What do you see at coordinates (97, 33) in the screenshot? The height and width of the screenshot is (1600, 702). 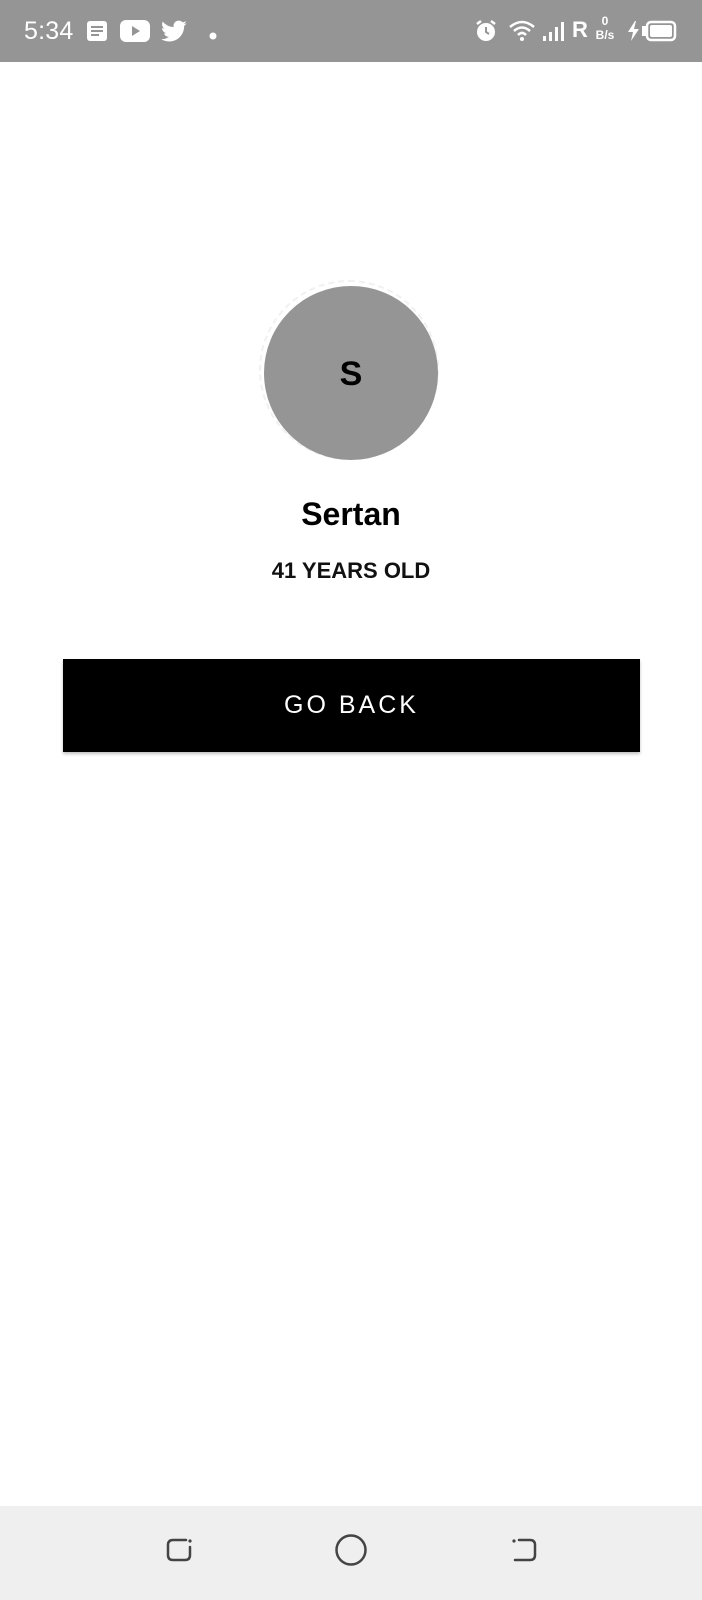 I see `notes-icon` at bounding box center [97, 33].